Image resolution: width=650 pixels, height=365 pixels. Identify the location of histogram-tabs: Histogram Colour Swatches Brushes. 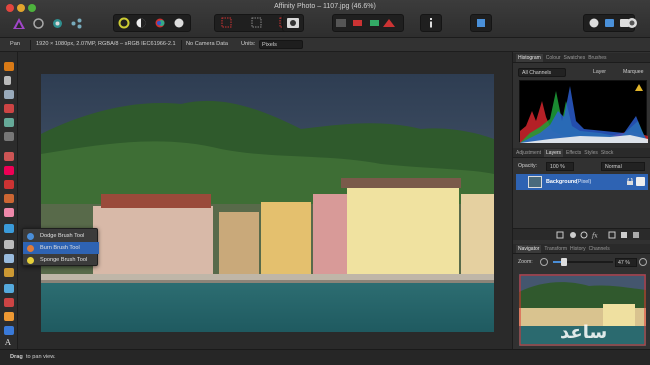
(581, 58).